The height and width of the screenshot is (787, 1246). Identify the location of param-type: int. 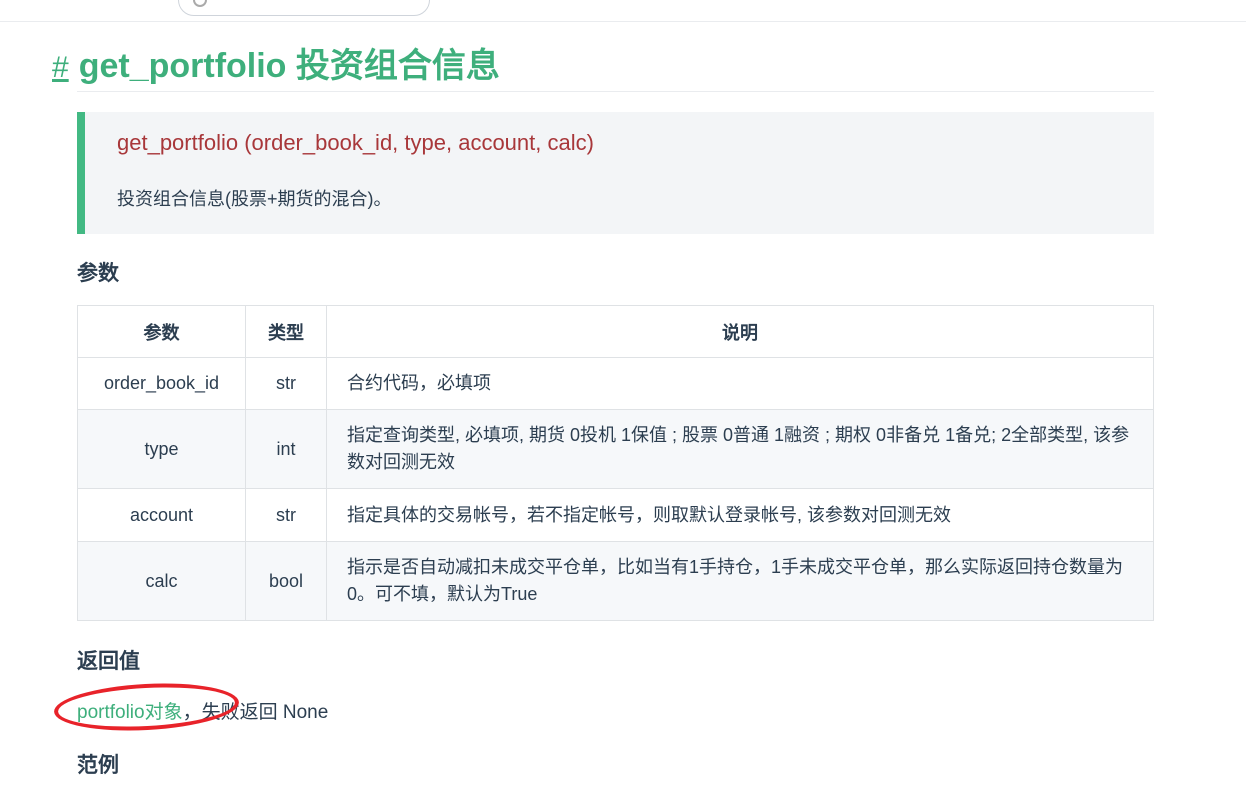
(286, 449).